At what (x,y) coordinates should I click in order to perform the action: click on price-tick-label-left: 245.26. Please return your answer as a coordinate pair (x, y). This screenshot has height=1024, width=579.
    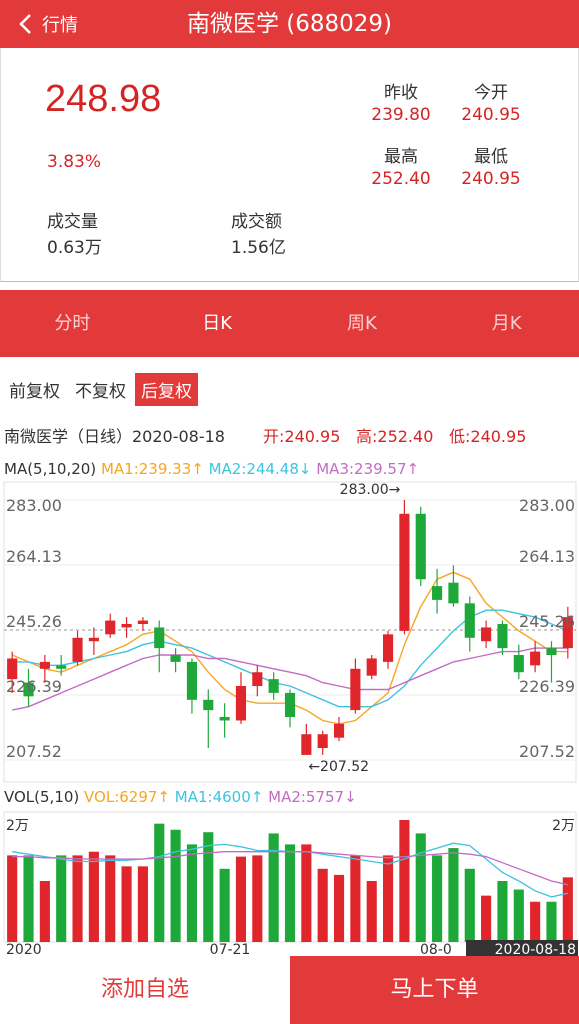
    Looking at the image, I should click on (34, 621).